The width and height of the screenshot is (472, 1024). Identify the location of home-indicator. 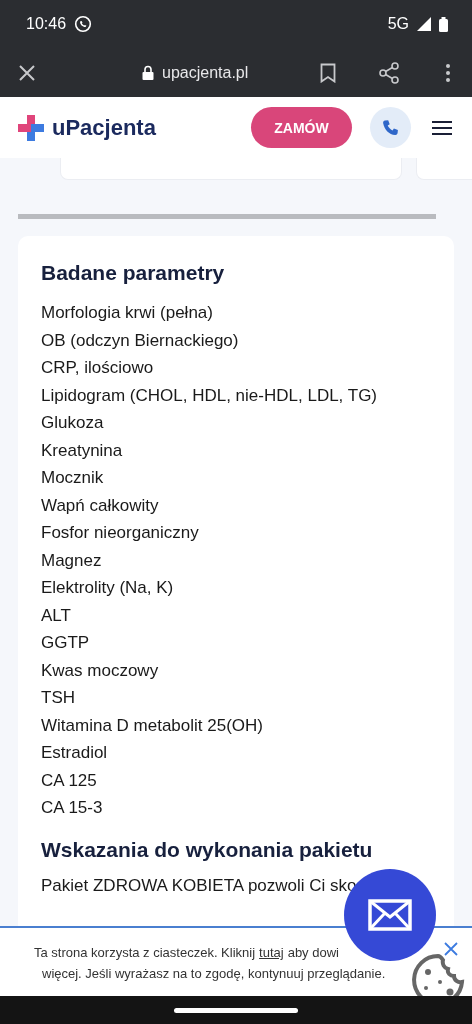
(236, 1010).